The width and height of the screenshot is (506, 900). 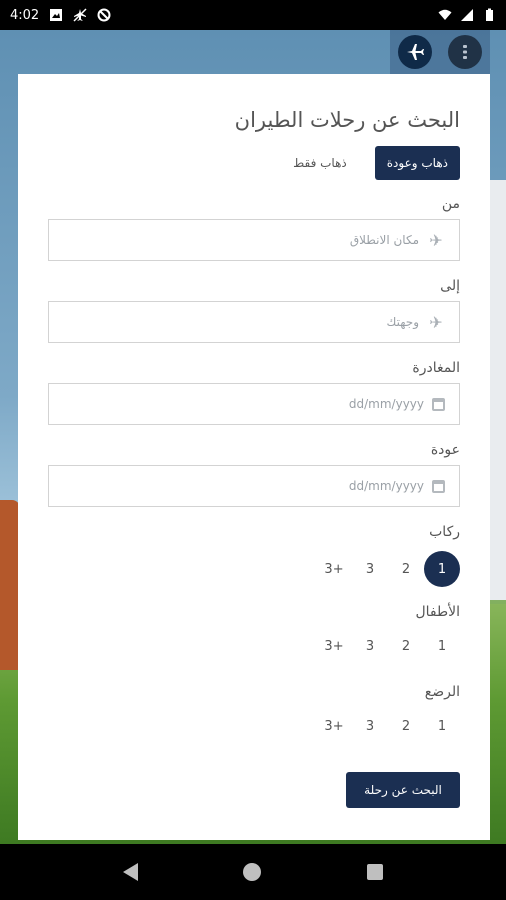 I want to click on return-label: عودة, so click(x=445, y=450).